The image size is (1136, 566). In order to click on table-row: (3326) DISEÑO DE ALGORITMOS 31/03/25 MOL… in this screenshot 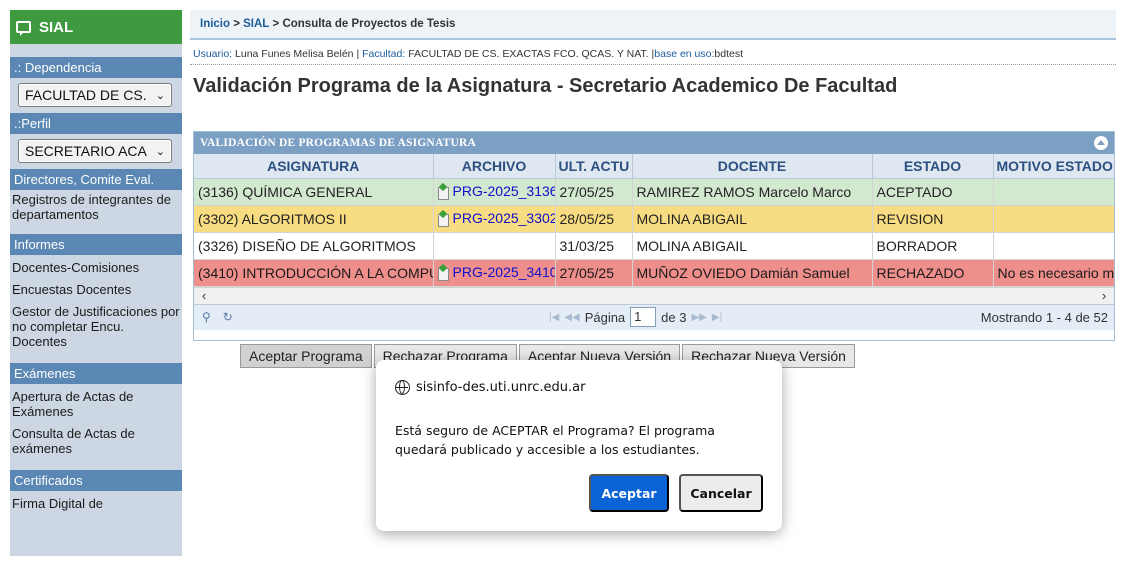, I will do `click(654, 246)`.